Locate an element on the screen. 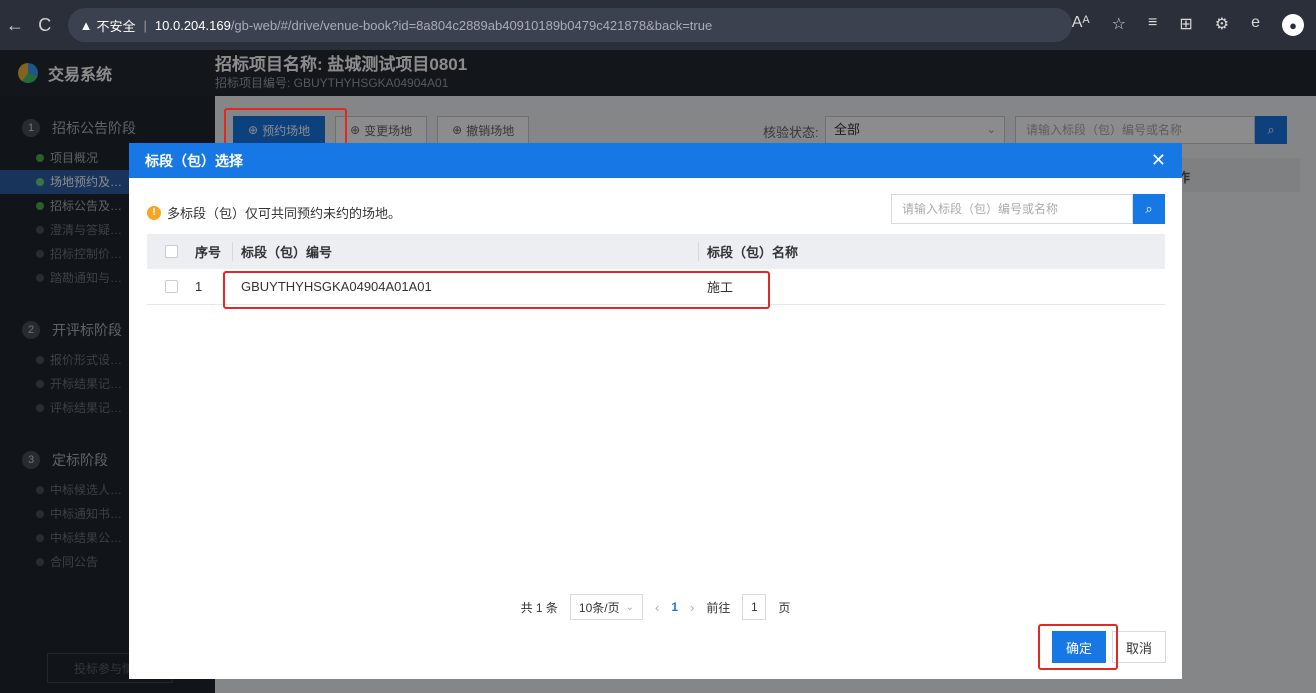  dialog-title: 标段（包）选择 is located at coordinates (194, 160).